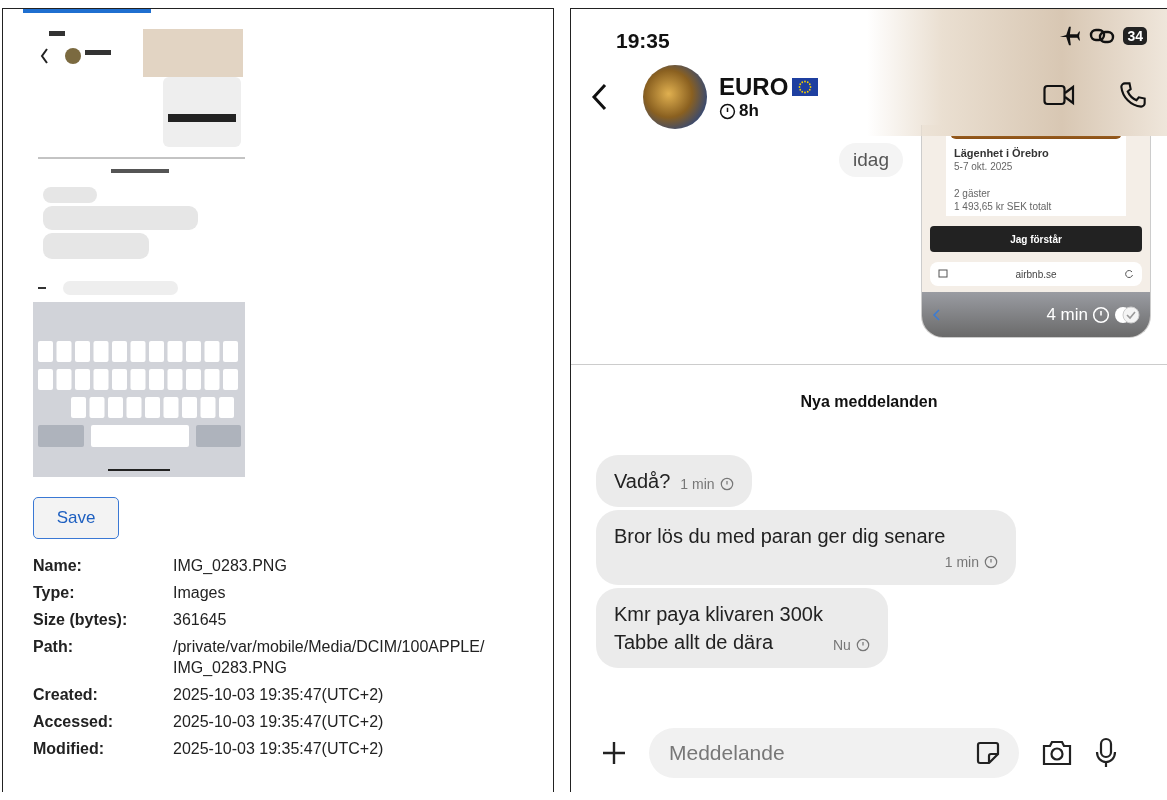  I want to click on property-value: 361645, so click(200, 620).